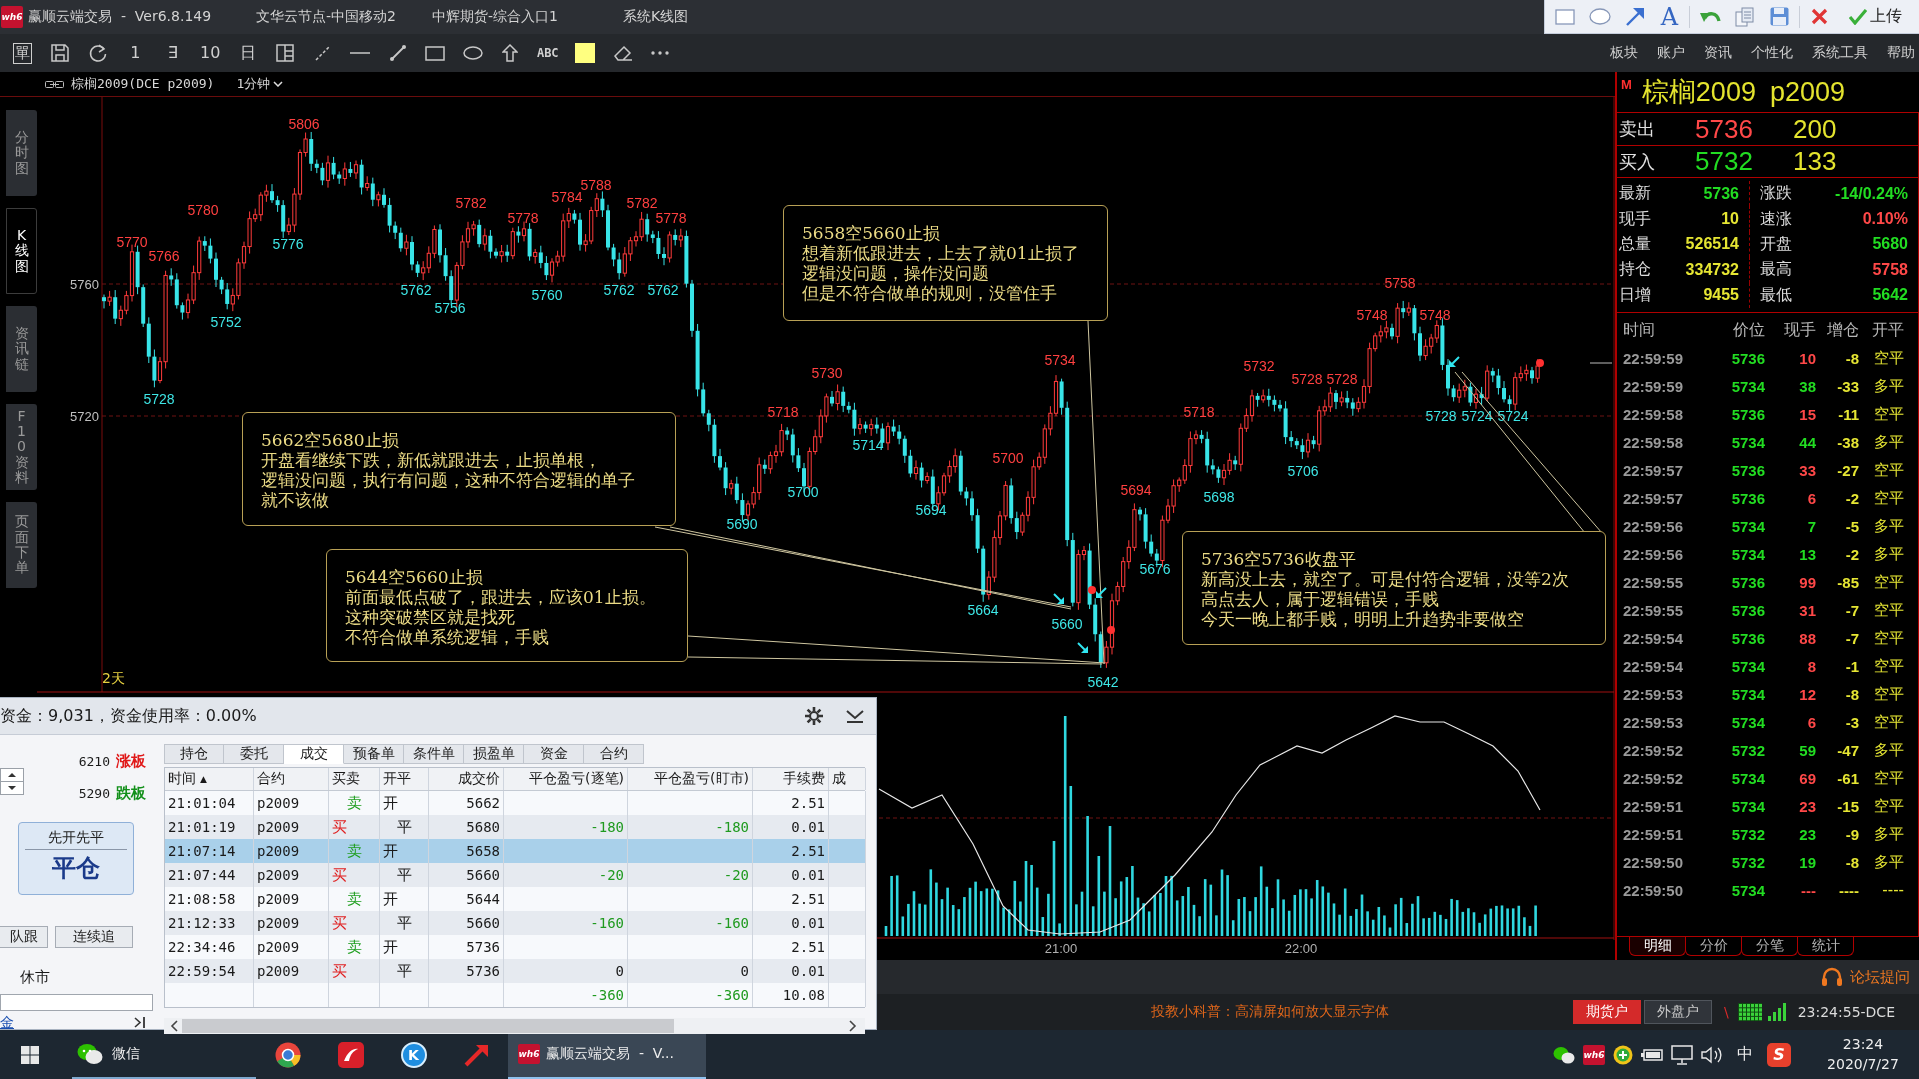  What do you see at coordinates (1863, 1044) in the screenshot?
I see `clock-time: 23:24` at bounding box center [1863, 1044].